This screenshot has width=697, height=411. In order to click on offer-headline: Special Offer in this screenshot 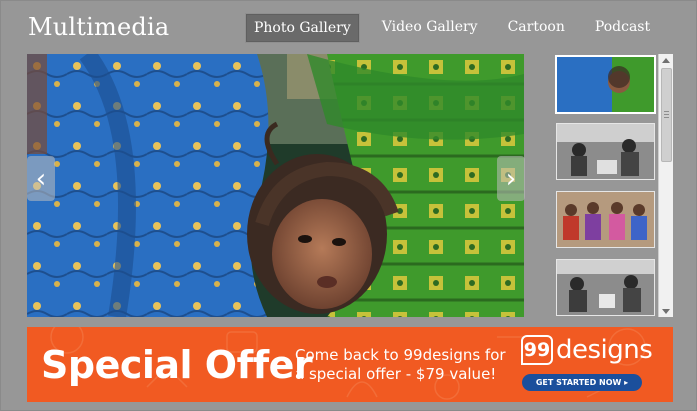, I will do `click(177, 365)`.